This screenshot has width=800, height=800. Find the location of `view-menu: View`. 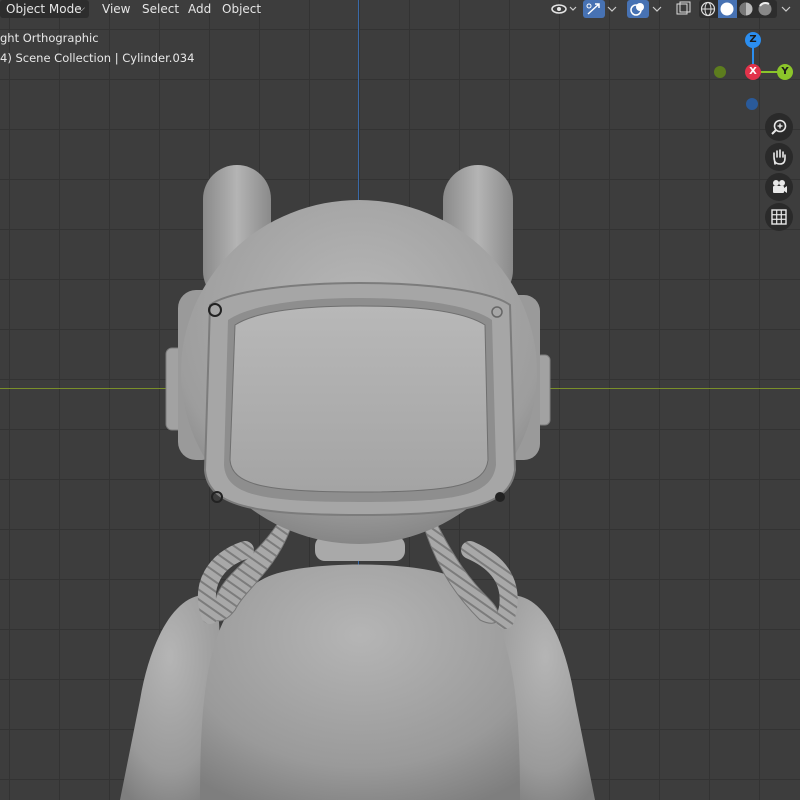

view-menu: View is located at coordinates (116, 9).